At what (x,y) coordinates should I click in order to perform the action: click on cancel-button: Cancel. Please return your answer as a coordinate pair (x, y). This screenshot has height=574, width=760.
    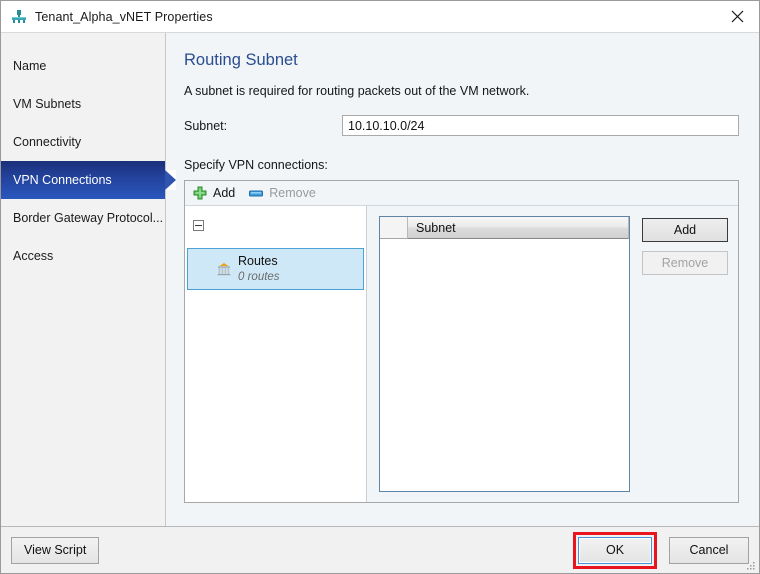
    Looking at the image, I should click on (709, 550).